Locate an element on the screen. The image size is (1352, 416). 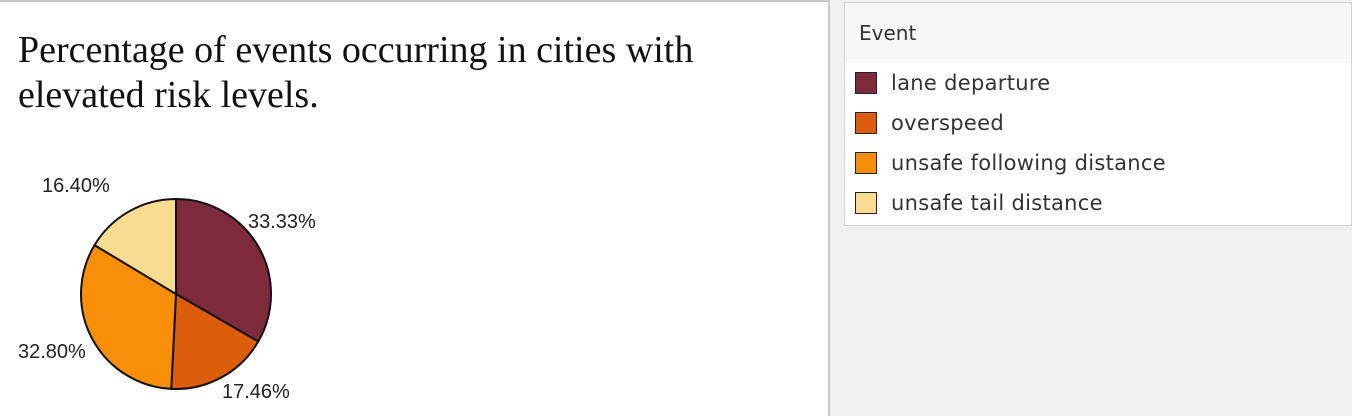
pie-label-unsafe-tail-distance: 16.40% is located at coordinates (76, 186).